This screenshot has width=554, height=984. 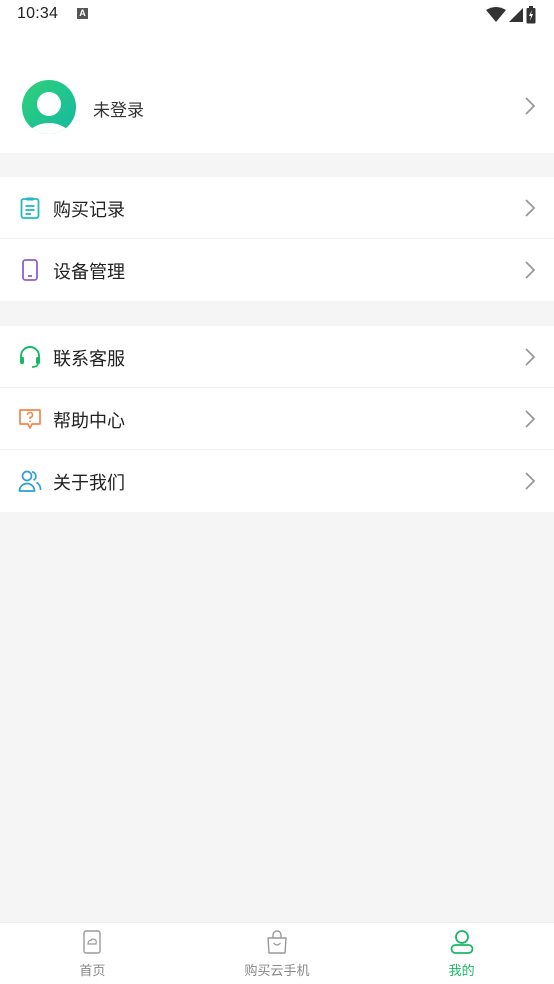 I want to click on tab-buy-cloud-phone: 购买云手机, so click(x=277, y=953).